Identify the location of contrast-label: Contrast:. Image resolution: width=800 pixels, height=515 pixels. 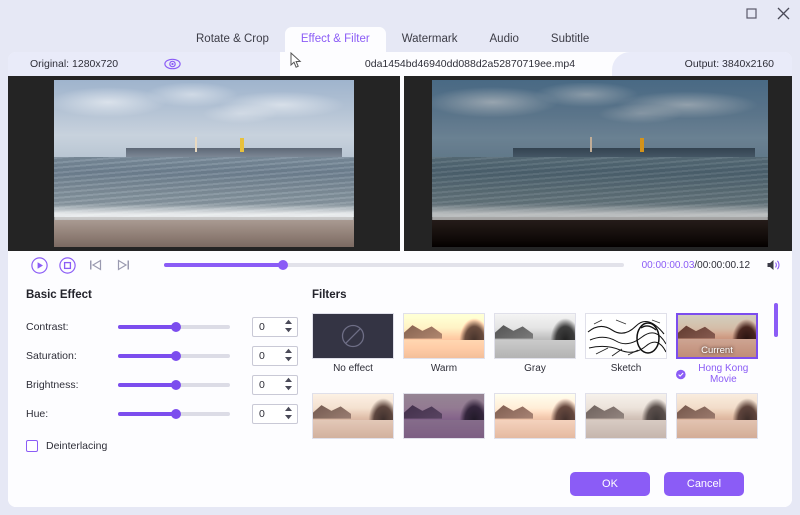
(47, 327).